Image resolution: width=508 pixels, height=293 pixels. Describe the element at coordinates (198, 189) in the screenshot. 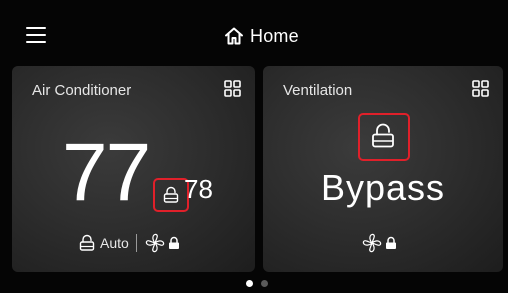

I see `setpoint-temperature: 78` at that location.